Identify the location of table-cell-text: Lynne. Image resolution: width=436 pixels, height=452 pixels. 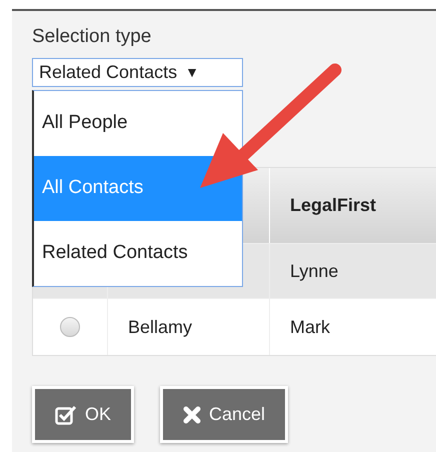
(314, 271).